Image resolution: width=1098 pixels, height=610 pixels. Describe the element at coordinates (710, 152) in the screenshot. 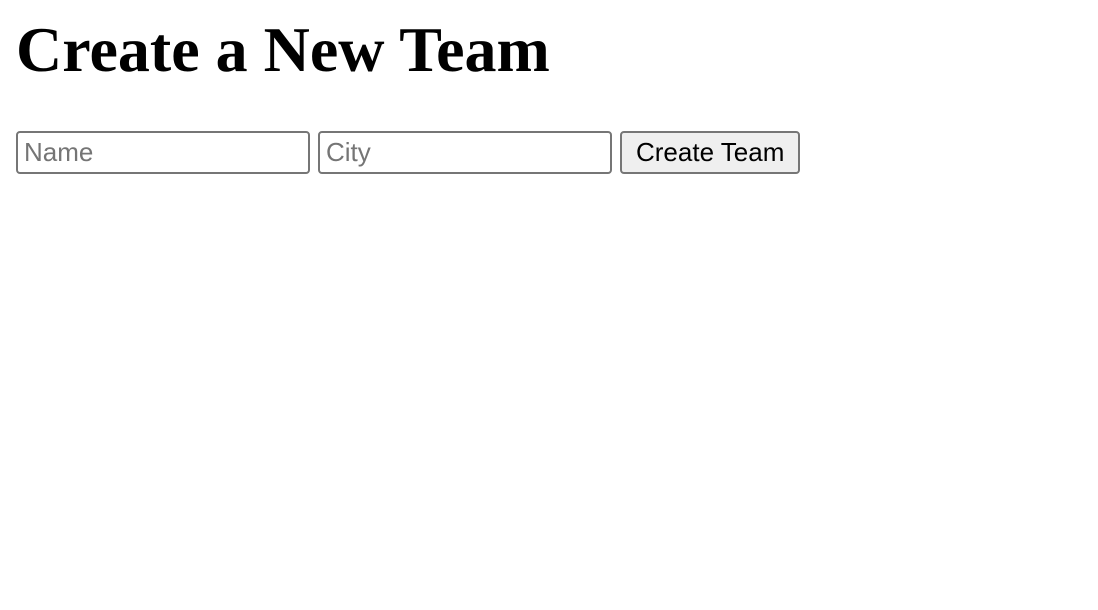

I see `create-team-button: Create Team` at that location.